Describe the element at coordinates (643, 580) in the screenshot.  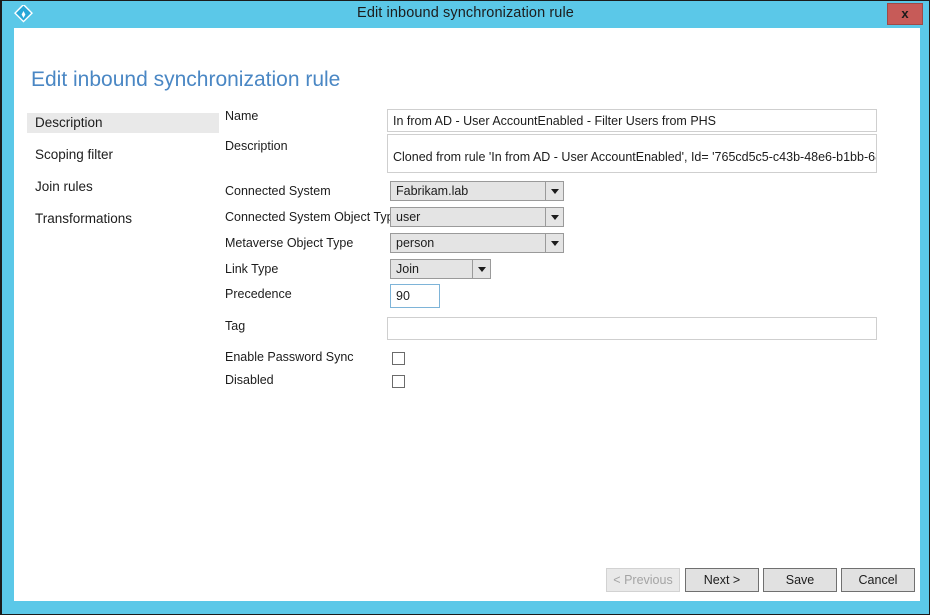
I see `previous-button: < Previous` at that location.